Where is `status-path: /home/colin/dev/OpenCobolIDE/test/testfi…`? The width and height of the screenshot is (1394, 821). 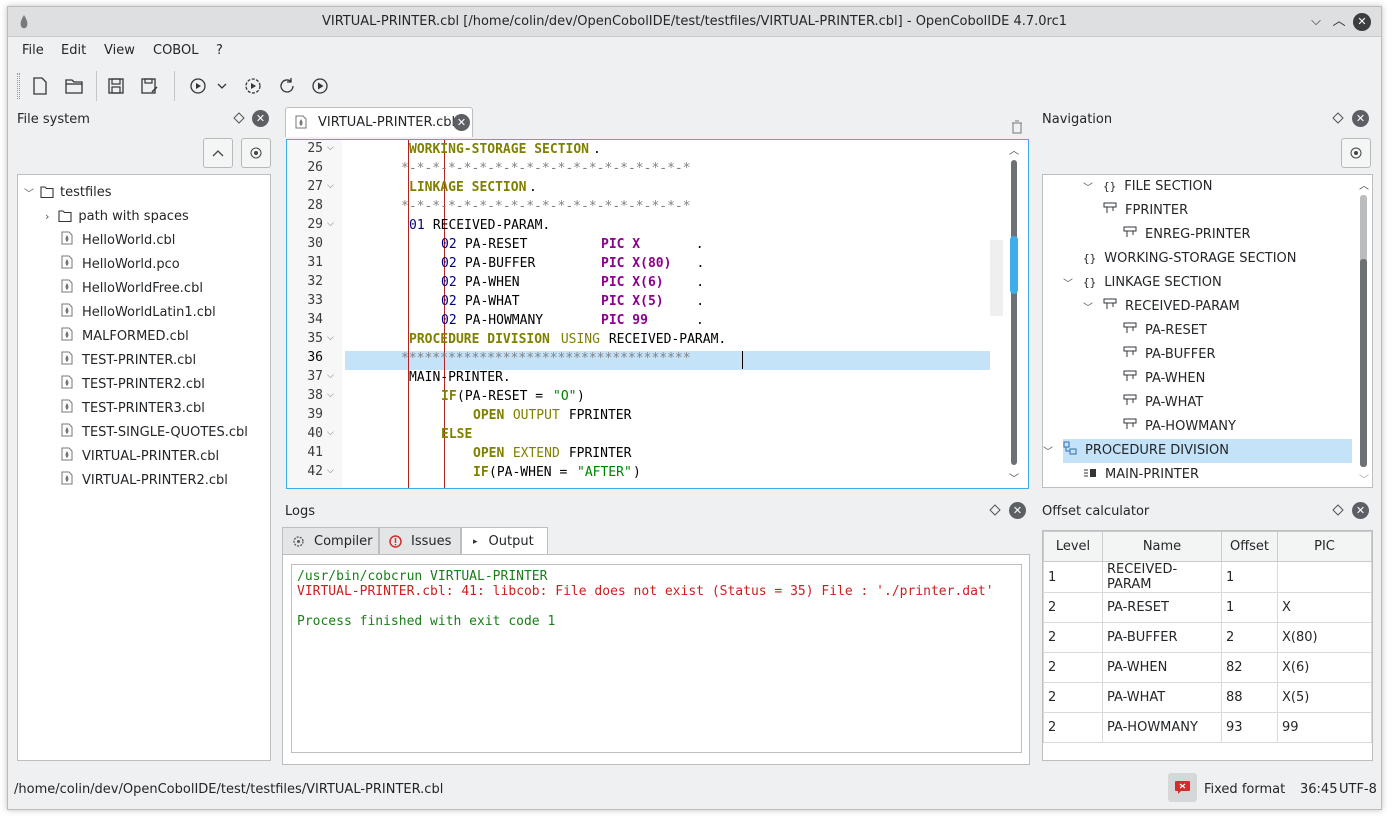
status-path: /home/colin/dev/OpenCobolIDE/test/testfi… is located at coordinates (229, 789).